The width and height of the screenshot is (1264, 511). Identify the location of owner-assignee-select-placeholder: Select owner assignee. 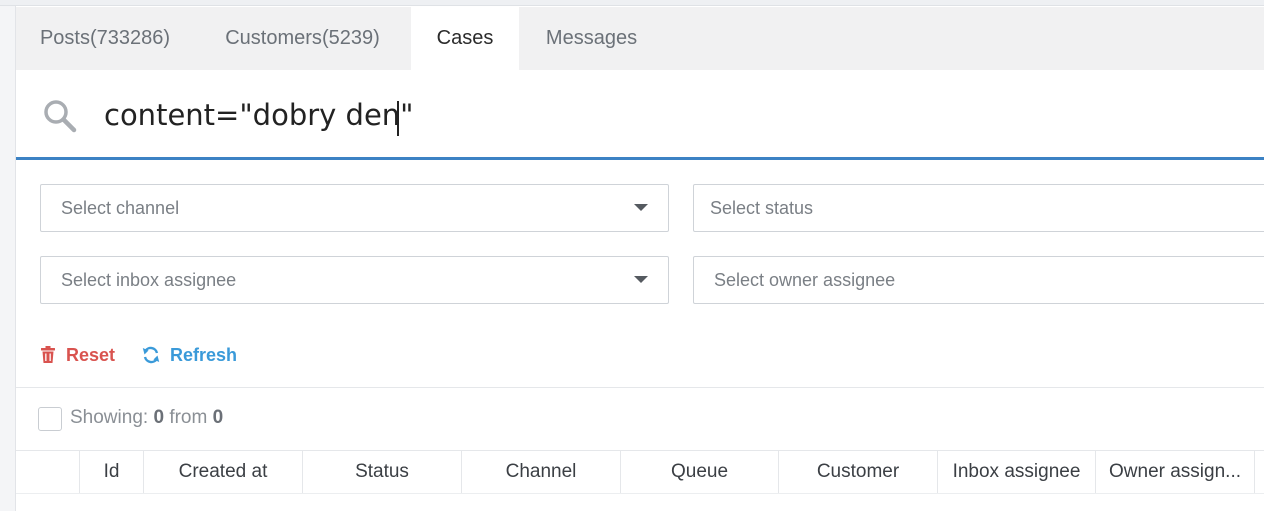
(805, 279).